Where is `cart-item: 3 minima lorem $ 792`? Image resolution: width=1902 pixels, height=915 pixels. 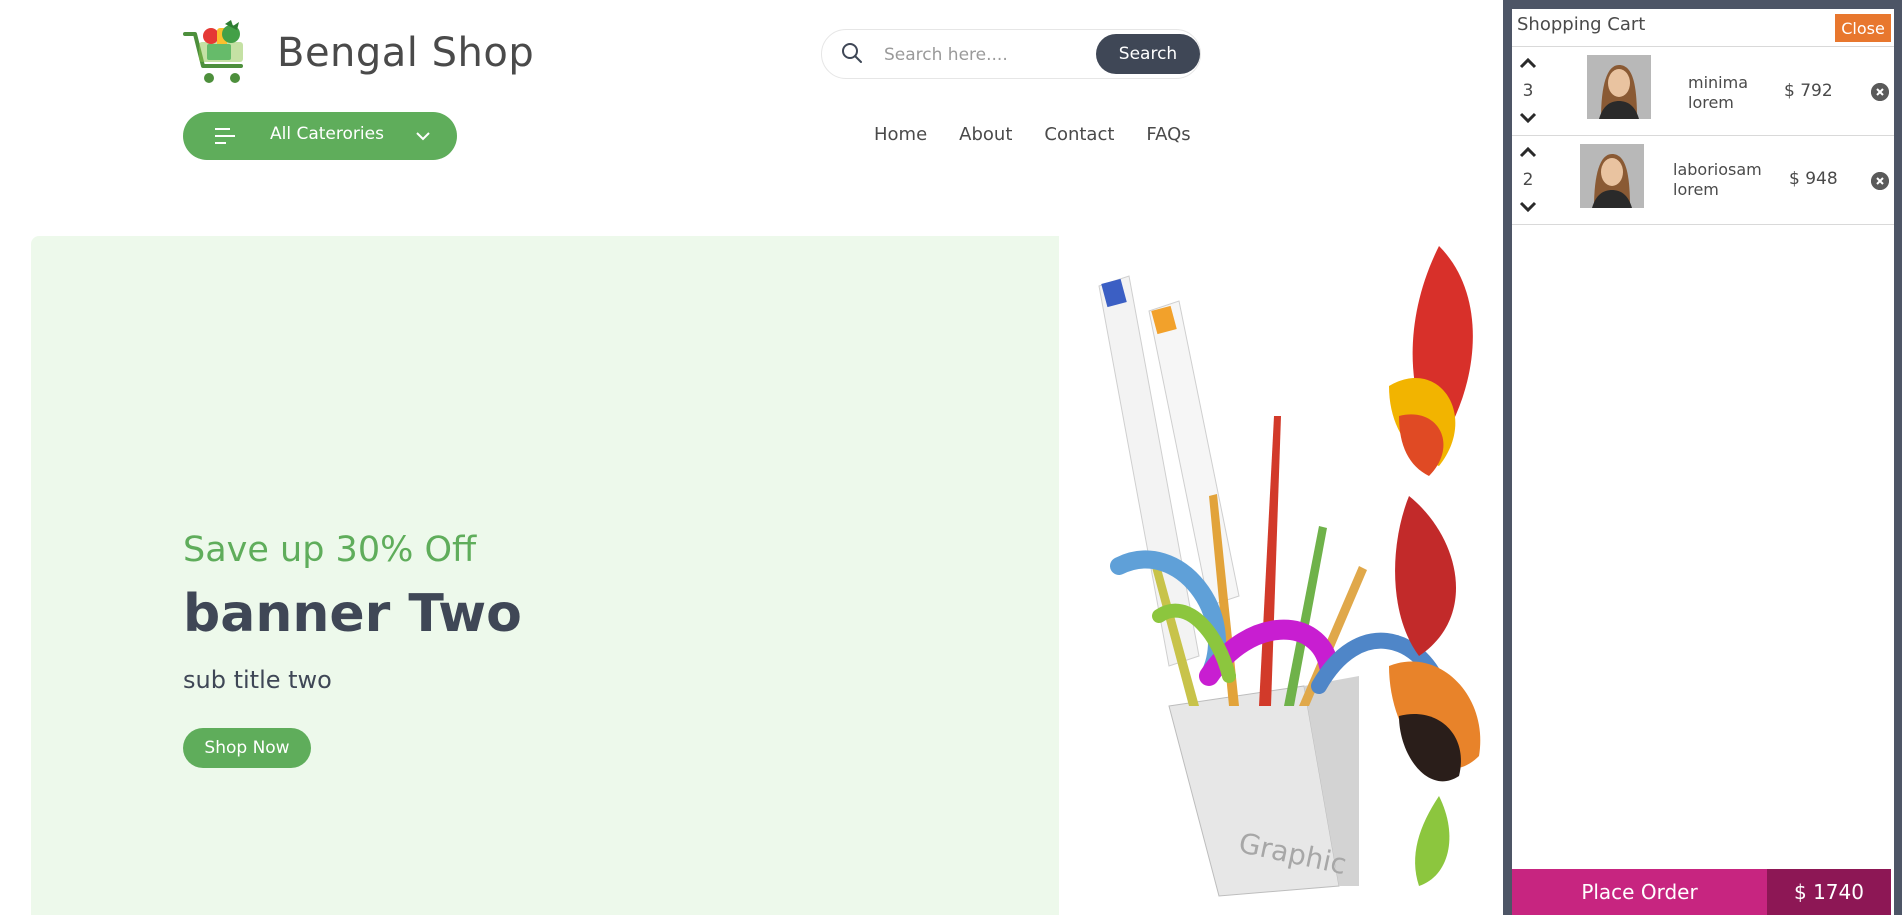 cart-item: 3 minima lorem $ 792 is located at coordinates (1703, 91).